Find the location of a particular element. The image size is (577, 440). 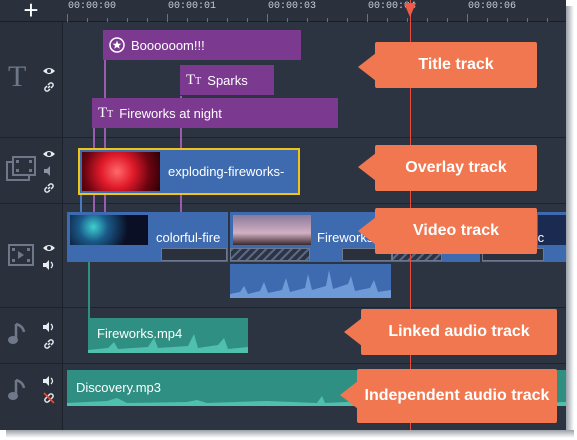

title-clip-label: Boooooom!!! is located at coordinates (168, 45).